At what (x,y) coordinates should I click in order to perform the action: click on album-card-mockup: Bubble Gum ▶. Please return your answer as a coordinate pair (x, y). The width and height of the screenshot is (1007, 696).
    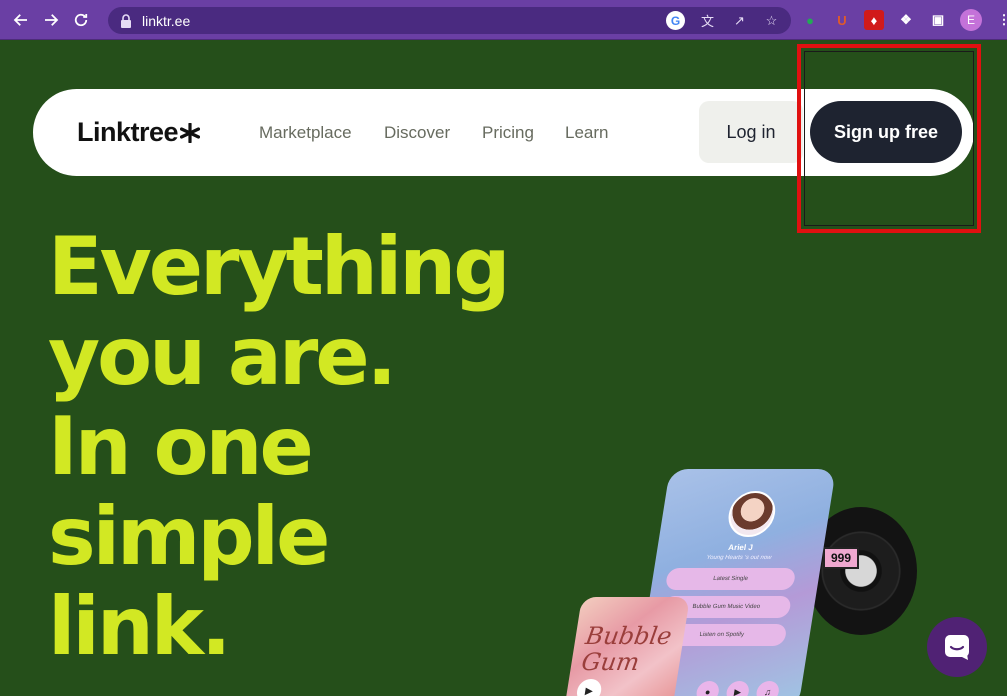
    Looking at the image, I should click on (626, 646).